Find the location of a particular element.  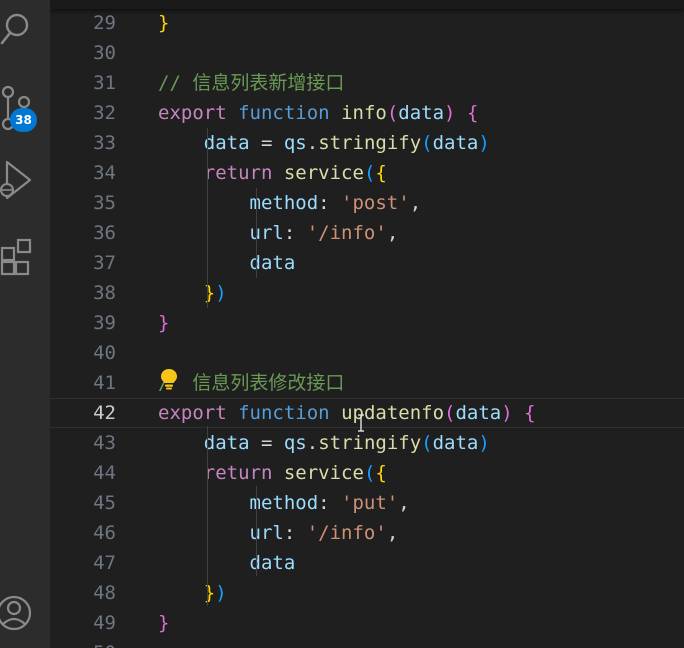

code-text: export function updatenfo(data) { is located at coordinates (347, 413).